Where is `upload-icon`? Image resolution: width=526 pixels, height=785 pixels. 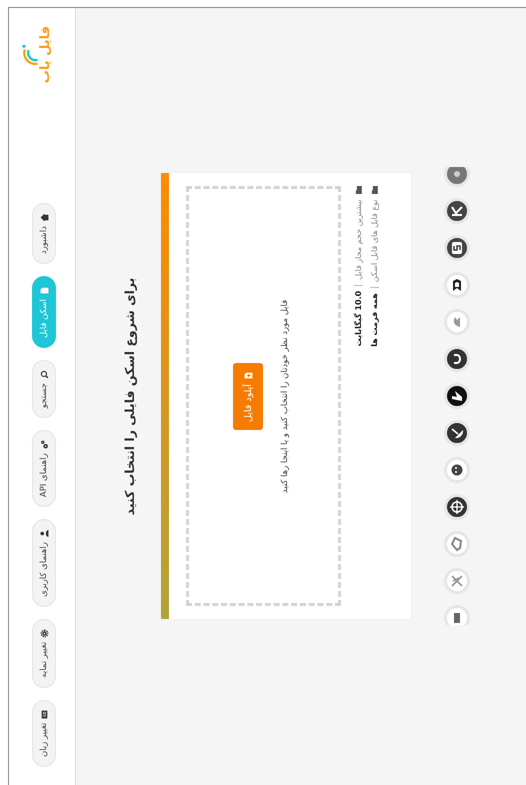 upload-icon is located at coordinates (44, 291).